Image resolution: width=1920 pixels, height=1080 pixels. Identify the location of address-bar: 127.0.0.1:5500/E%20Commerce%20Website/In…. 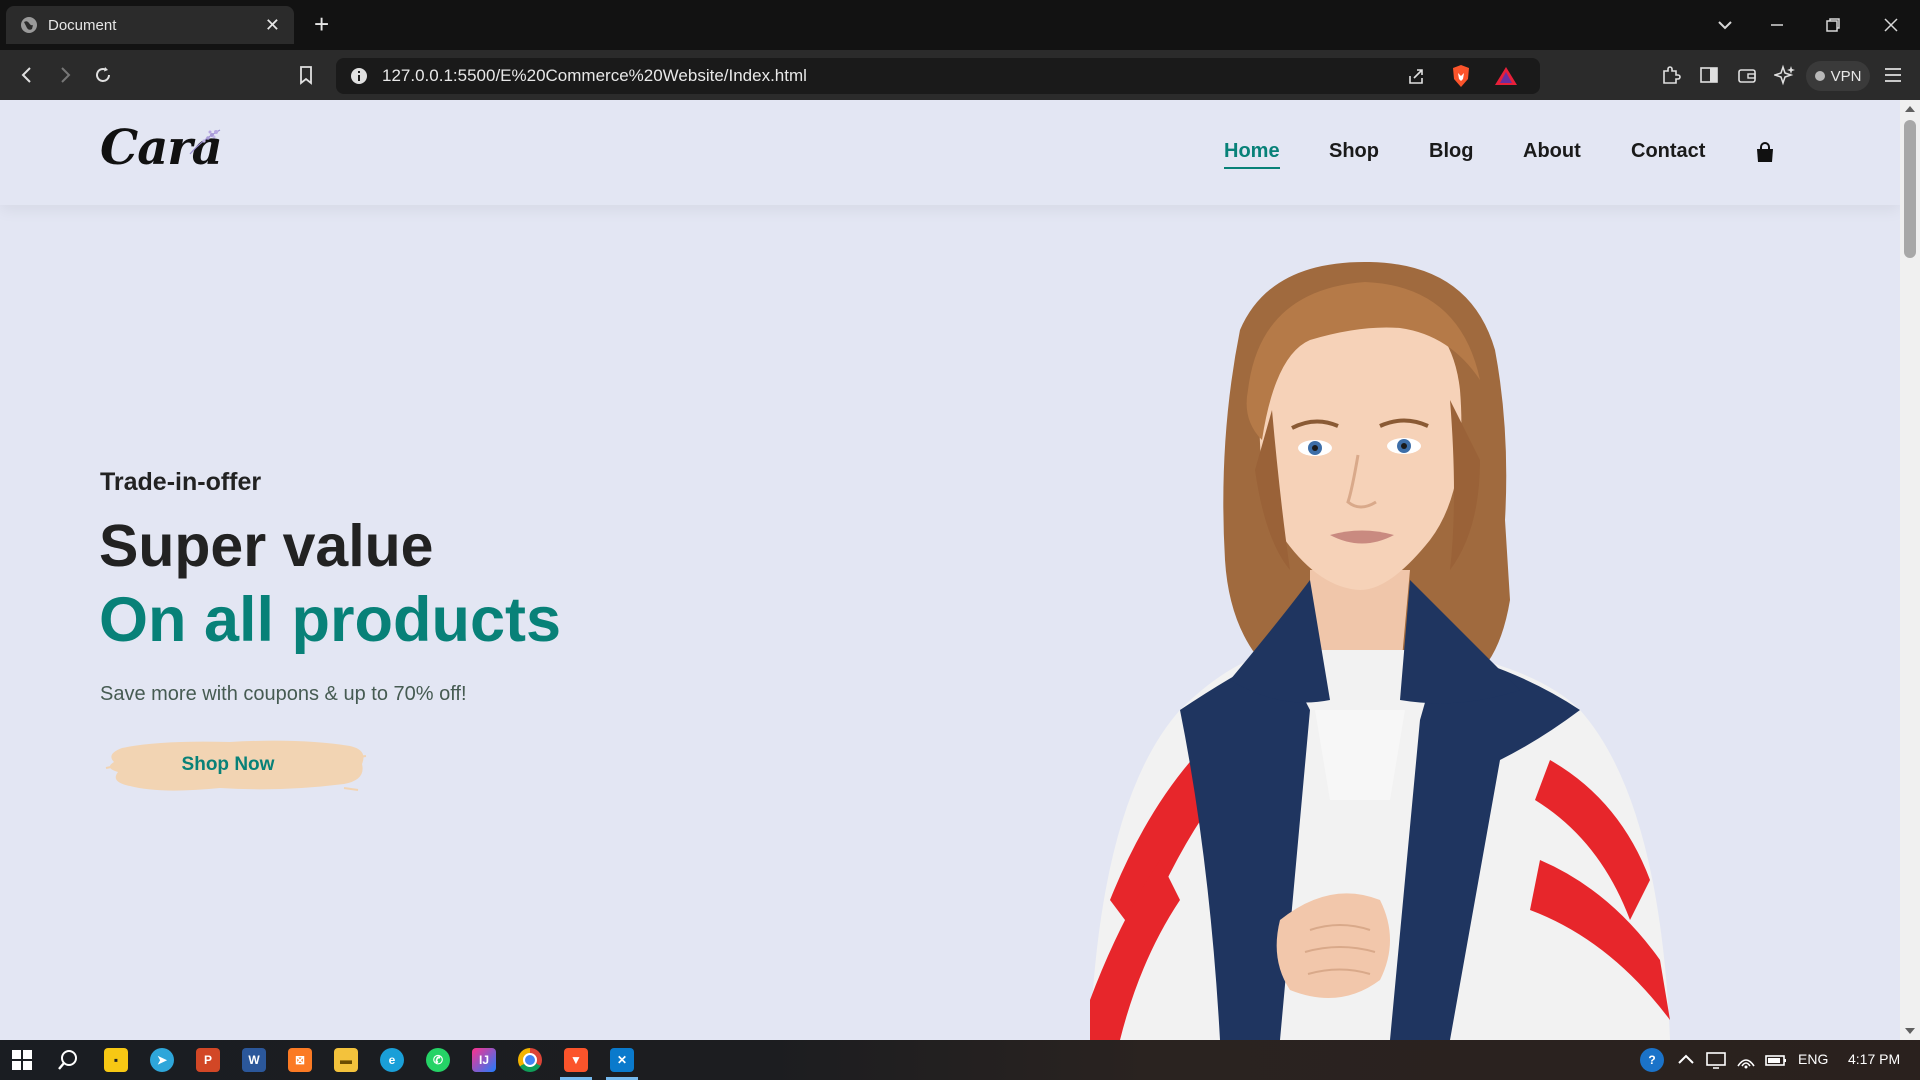
(938, 76).